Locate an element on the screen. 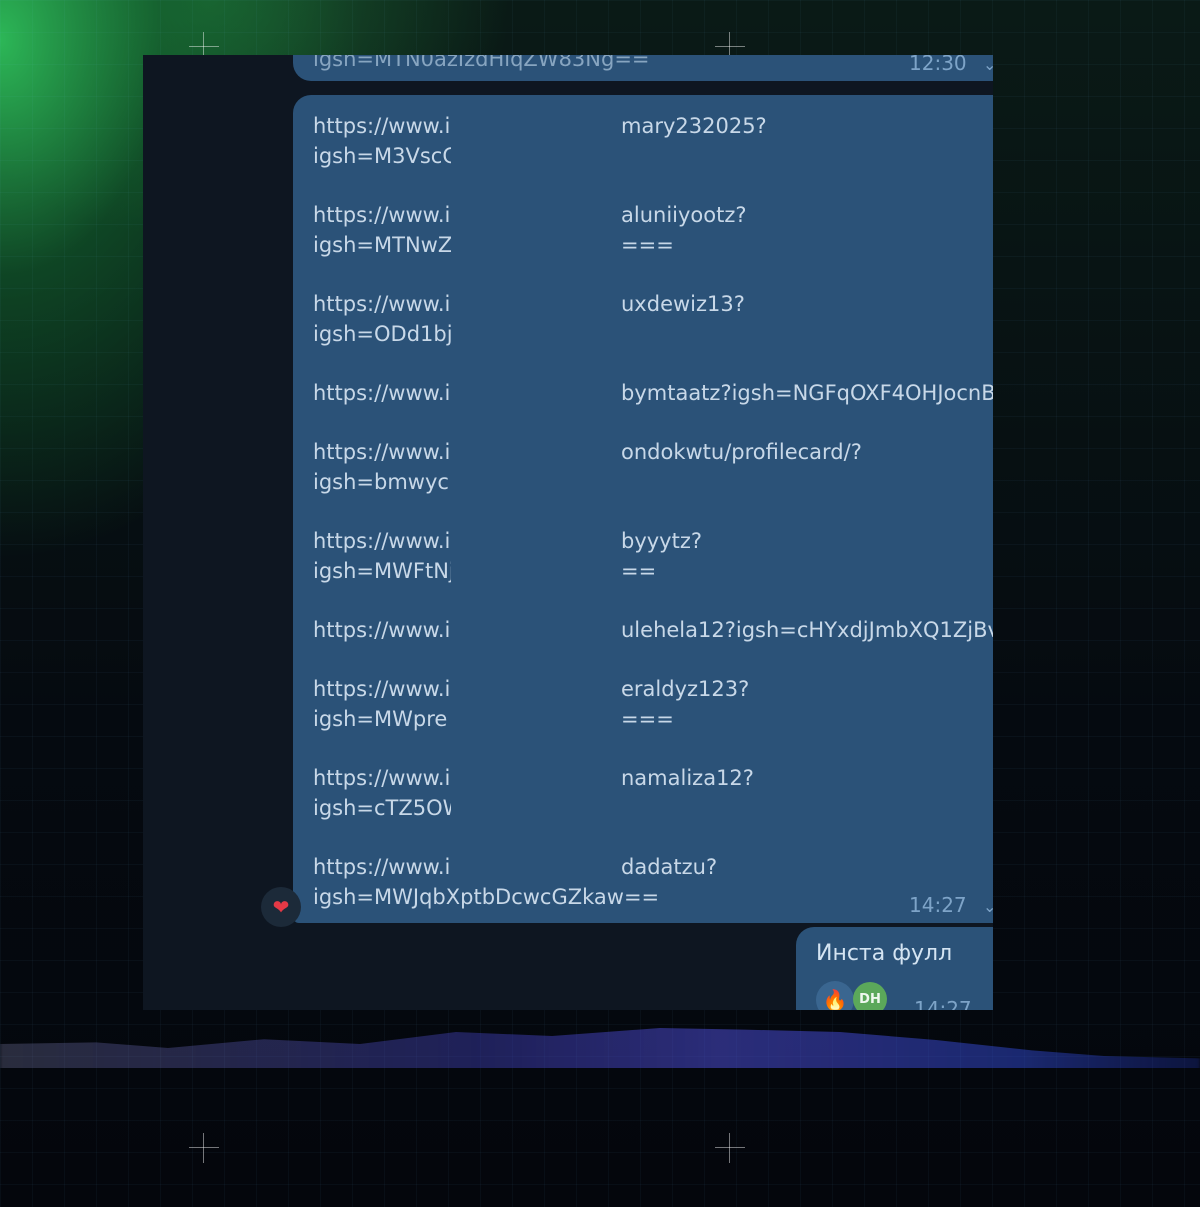  link-text: igsh=MWJqbXptbDcwcGZkaw== is located at coordinates (493, 897).